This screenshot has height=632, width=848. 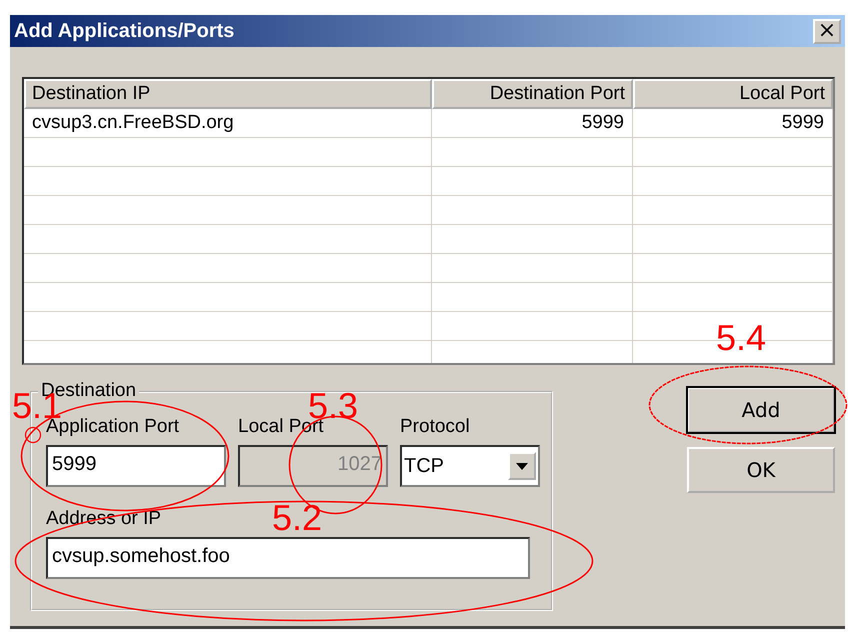 I want to click on dialog-button: OK, so click(x=761, y=470).